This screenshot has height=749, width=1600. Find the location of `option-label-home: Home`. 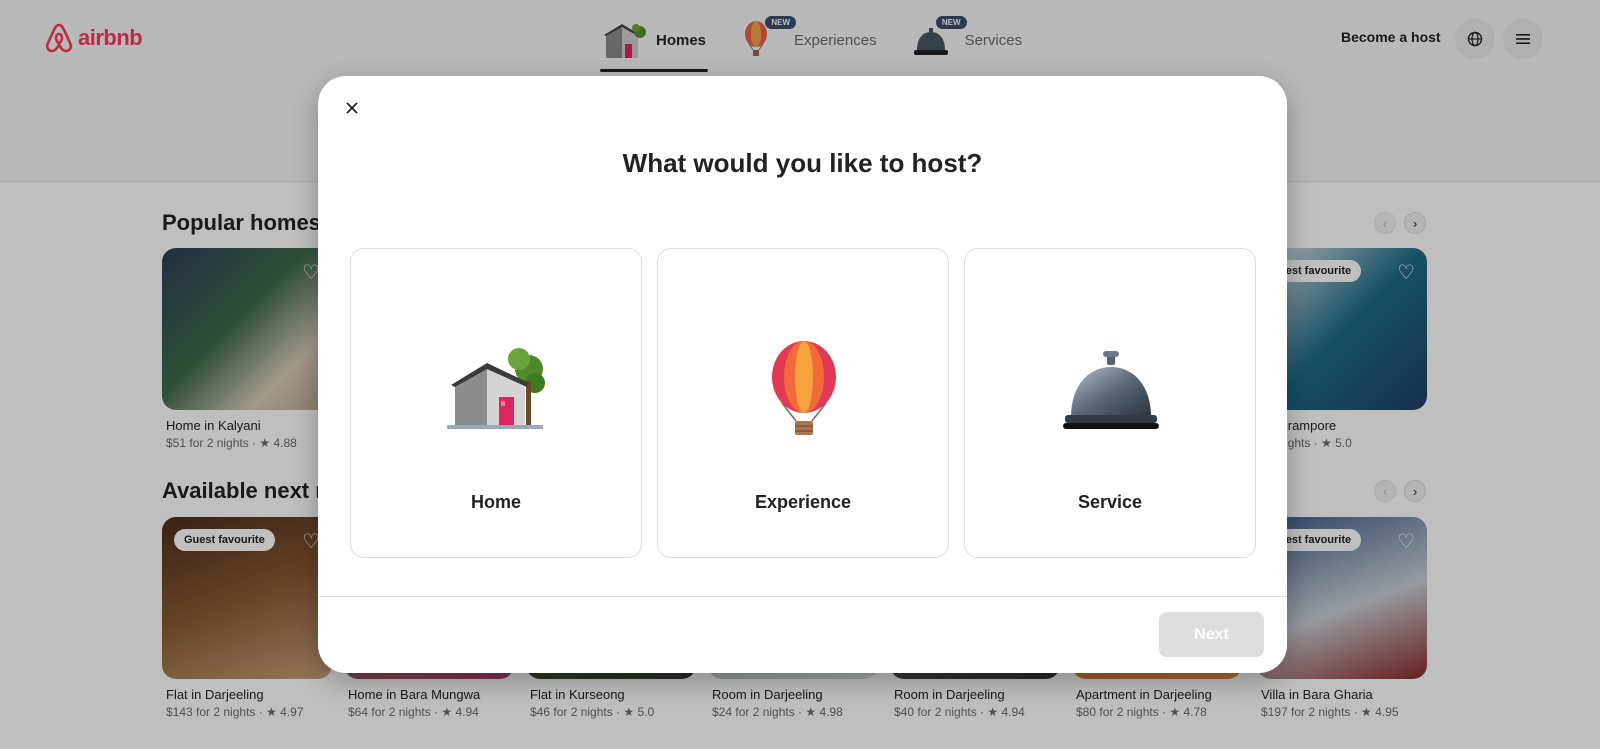

option-label-home: Home is located at coordinates (495, 502).